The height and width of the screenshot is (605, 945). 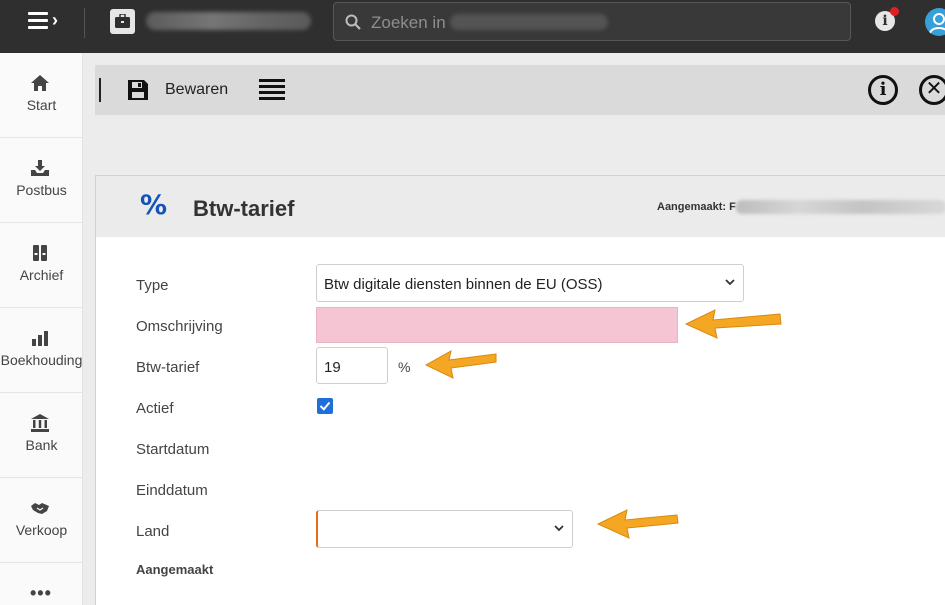 What do you see at coordinates (152, 285) in the screenshot?
I see `type-label: Type` at bounding box center [152, 285].